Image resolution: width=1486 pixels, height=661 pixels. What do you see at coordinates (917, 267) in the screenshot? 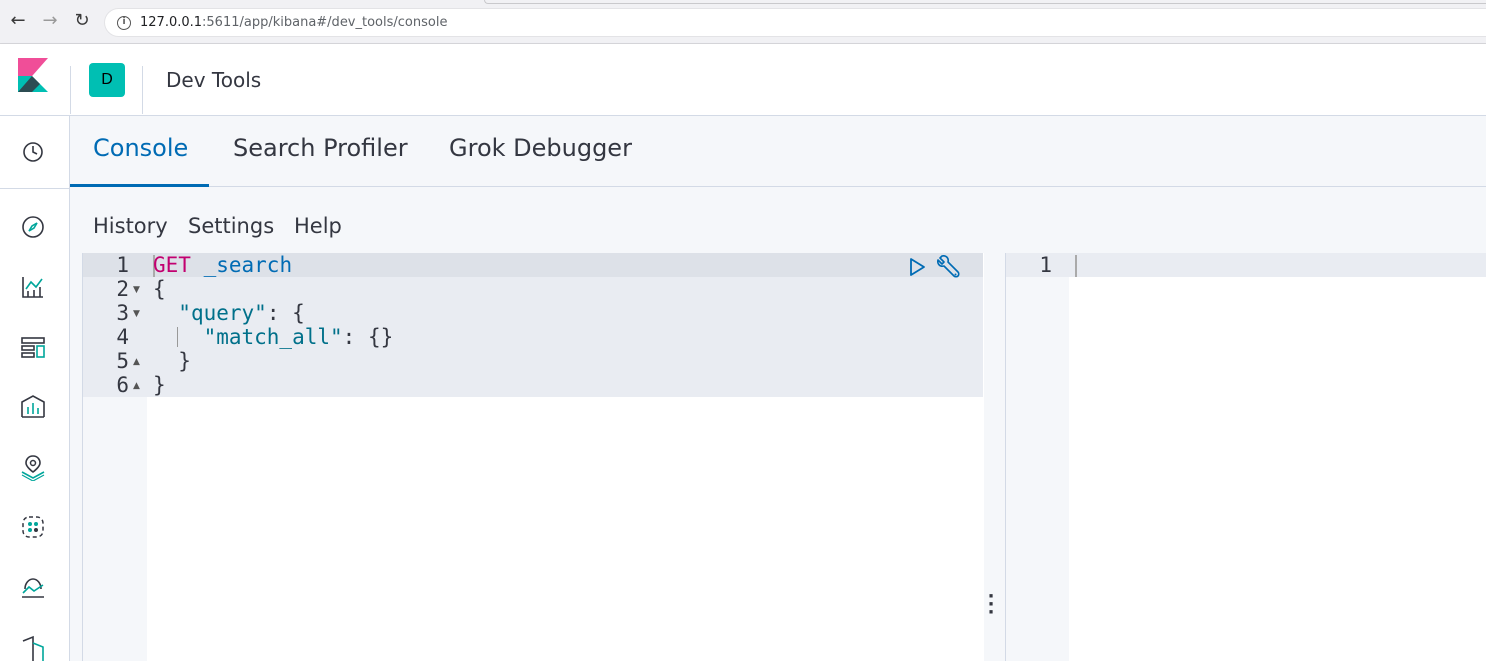
I see `play-icon` at bounding box center [917, 267].